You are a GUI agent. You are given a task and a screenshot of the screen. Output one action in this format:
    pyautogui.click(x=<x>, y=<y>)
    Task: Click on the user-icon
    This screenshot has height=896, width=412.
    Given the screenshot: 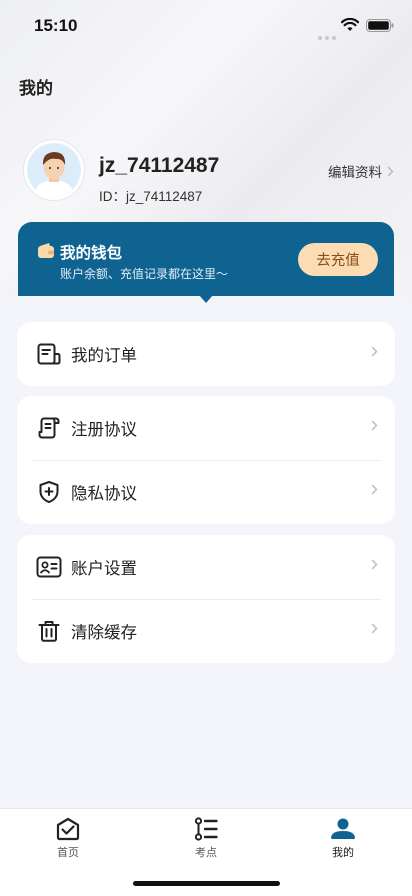 What is the action you would take?
    pyautogui.click(x=343, y=828)
    